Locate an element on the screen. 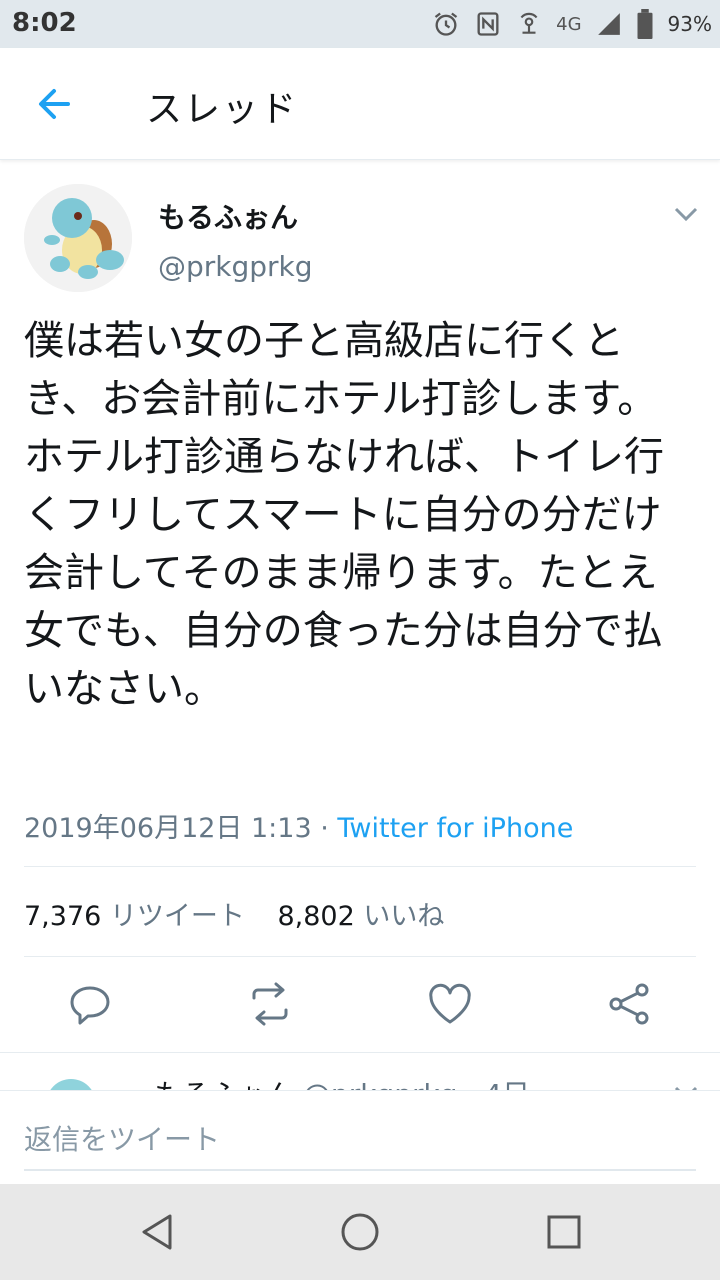  back-triangle-icon is located at coordinates (157, 1232).